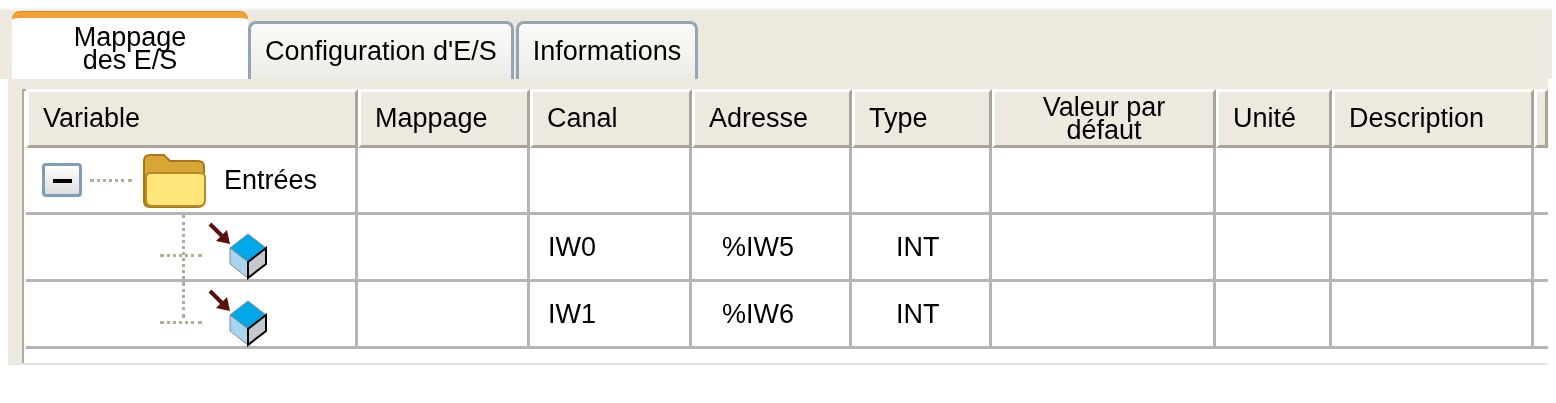  What do you see at coordinates (174, 180) in the screenshot?
I see `folder-icon` at bounding box center [174, 180].